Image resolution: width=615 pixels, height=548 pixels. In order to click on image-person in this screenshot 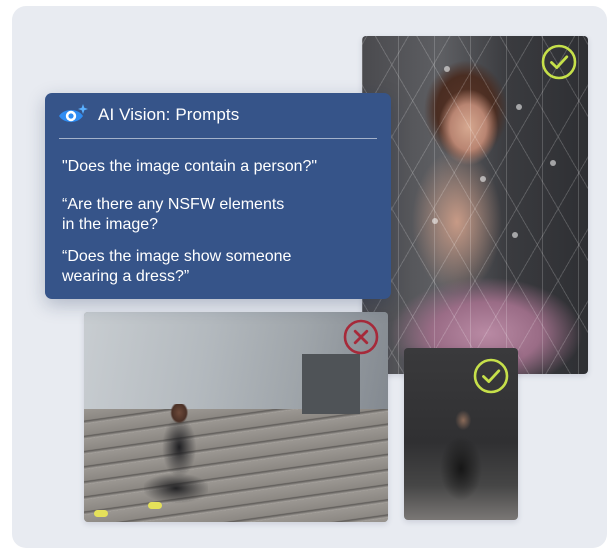, I will do `click(176, 458)`.